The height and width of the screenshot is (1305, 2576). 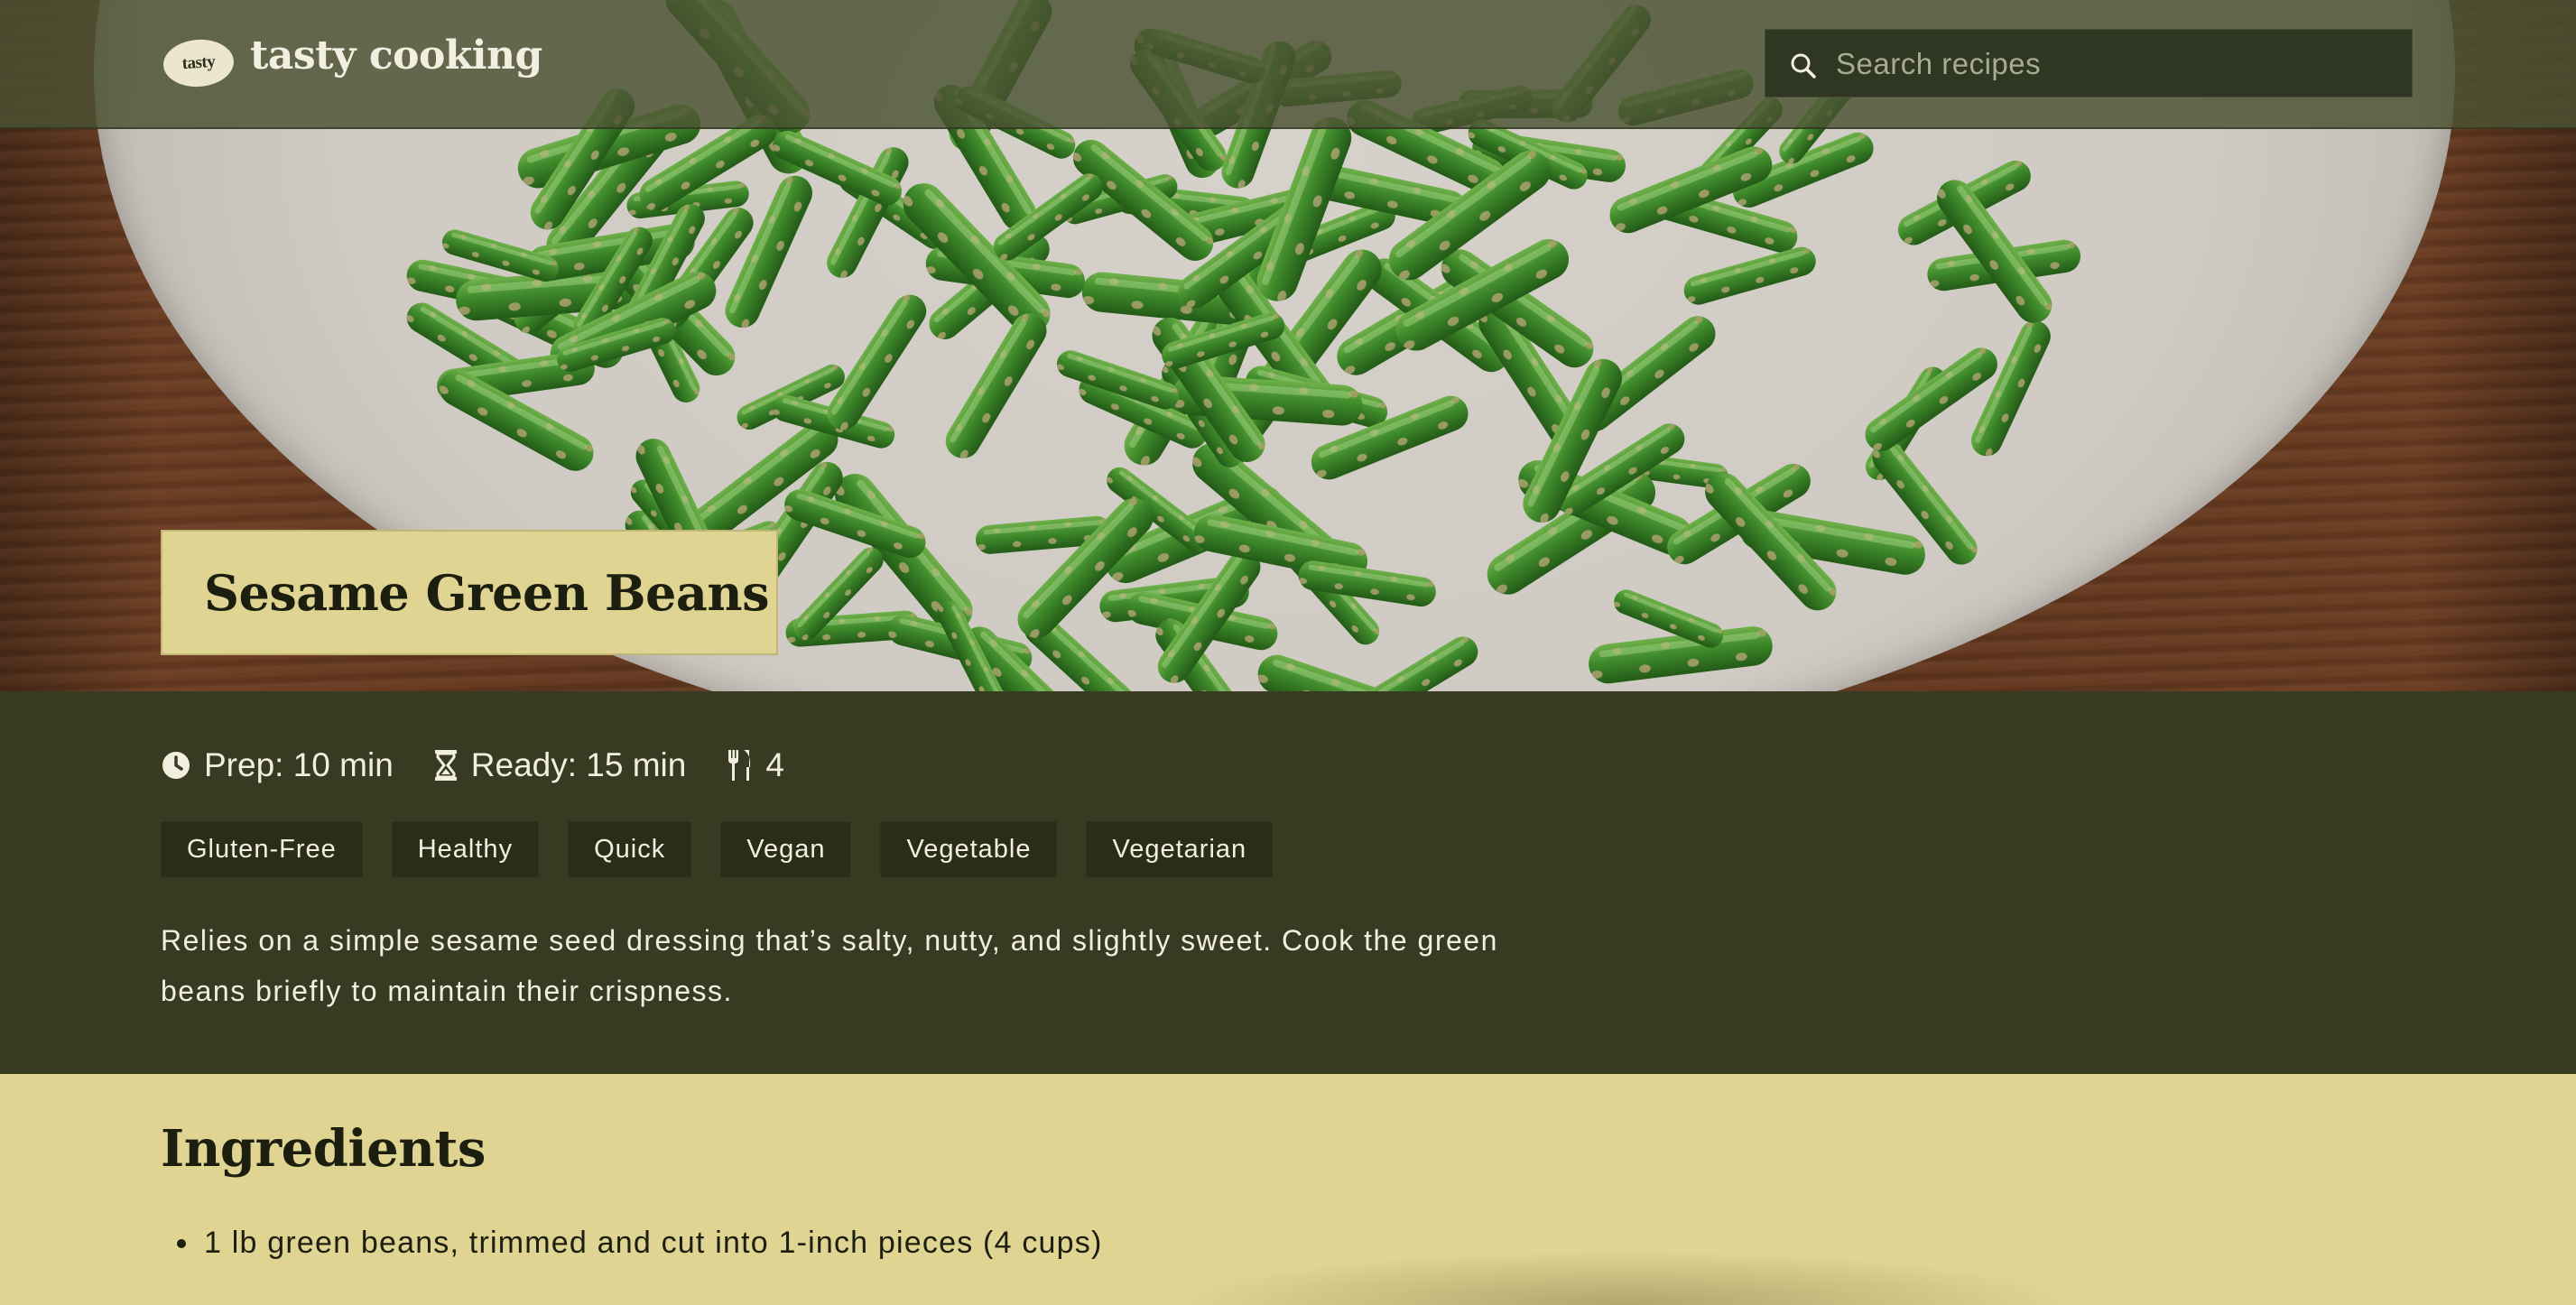 I want to click on servings-text: 4, so click(x=774, y=765).